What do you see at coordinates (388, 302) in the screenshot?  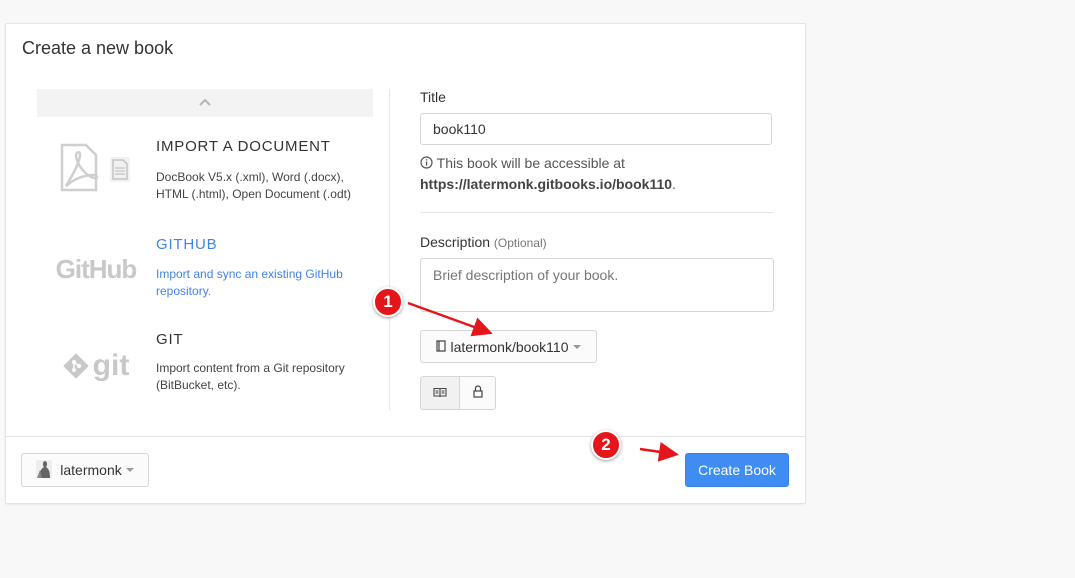 I see `annotation-badge-1: 1` at bounding box center [388, 302].